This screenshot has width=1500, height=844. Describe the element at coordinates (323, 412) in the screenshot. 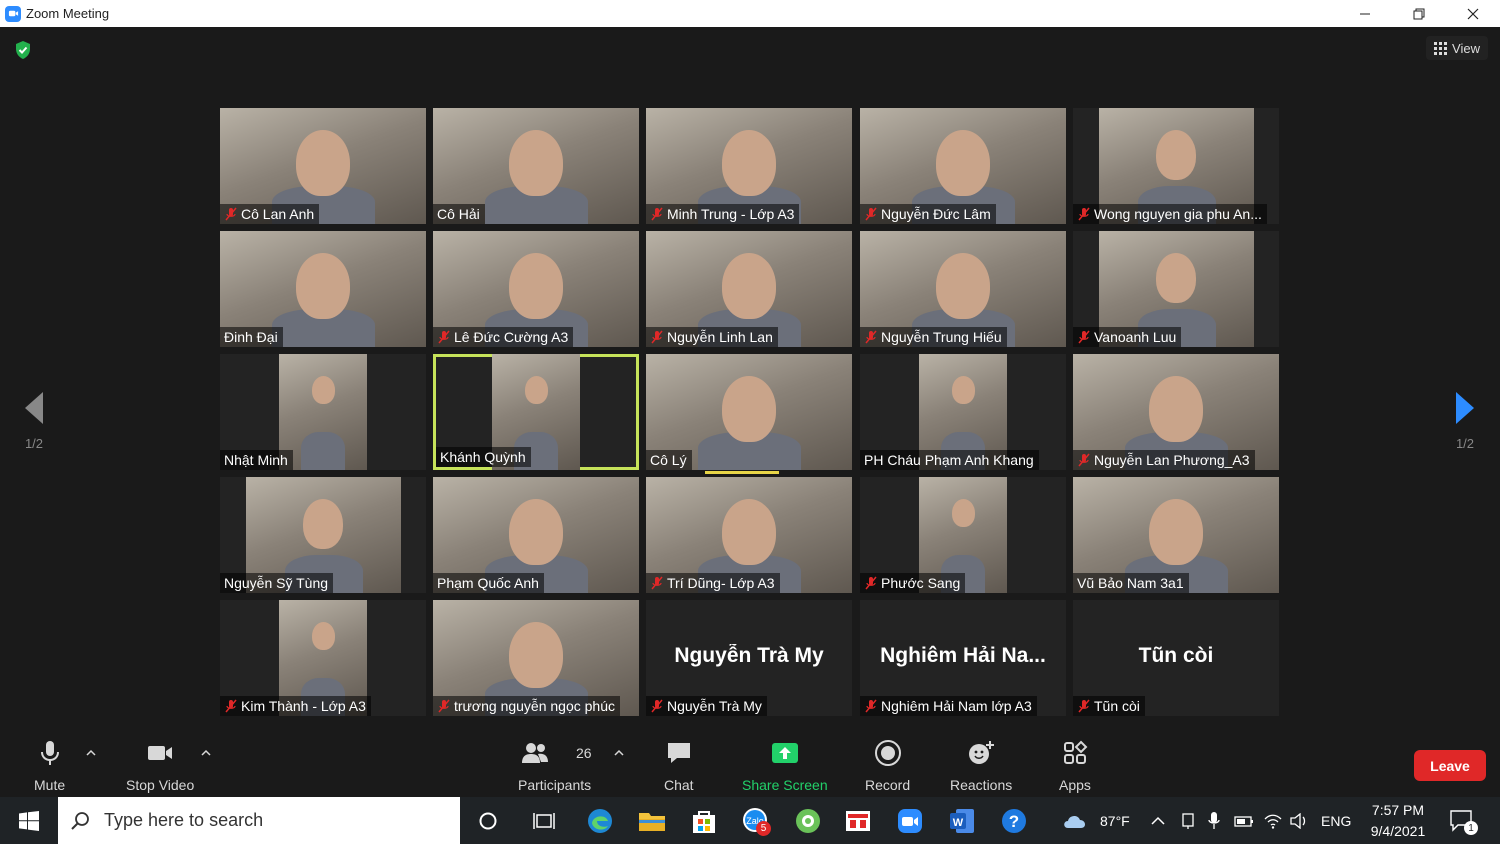

I see `participant-tile: Nhật Minh` at that location.